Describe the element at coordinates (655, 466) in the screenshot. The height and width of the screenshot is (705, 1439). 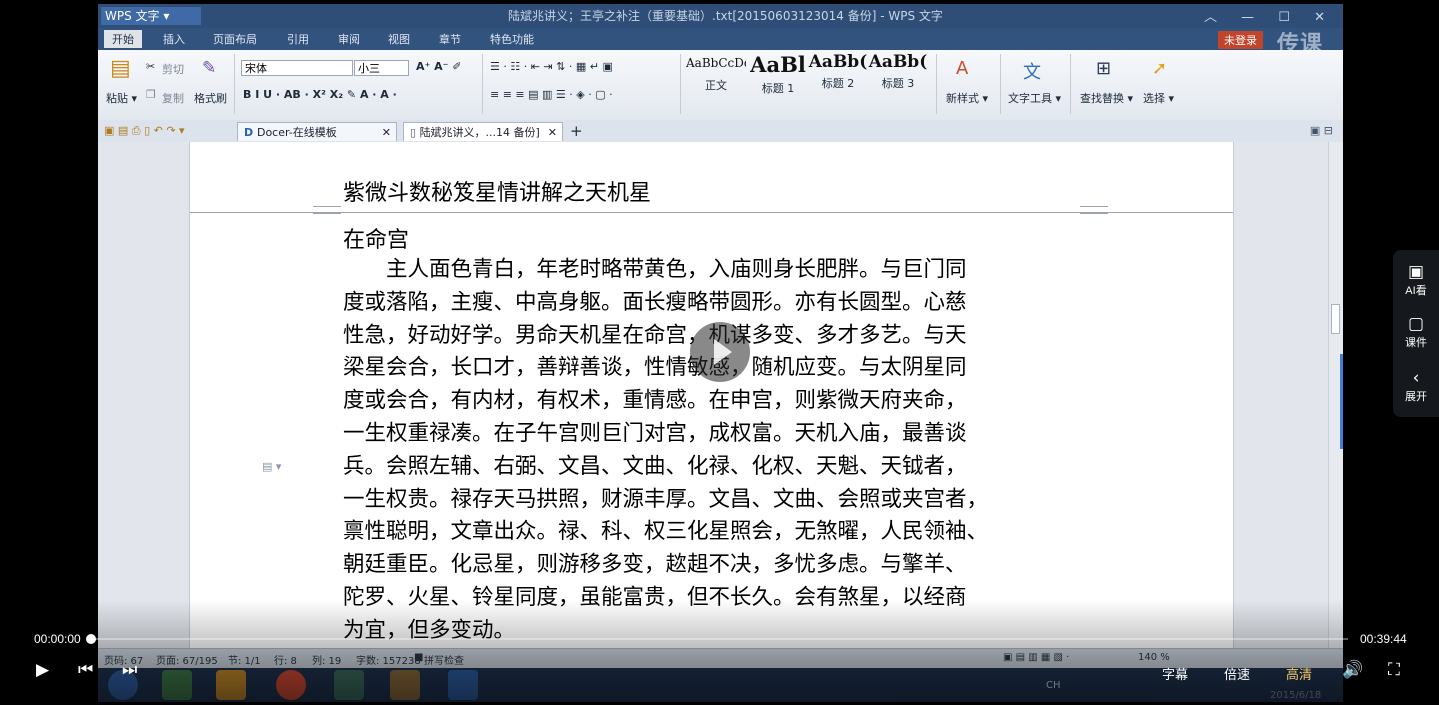
I see `paragraph-line: 兵。会照左辅、右弼、文昌、文曲、化禄、化权、天魁、天钺者，` at that location.